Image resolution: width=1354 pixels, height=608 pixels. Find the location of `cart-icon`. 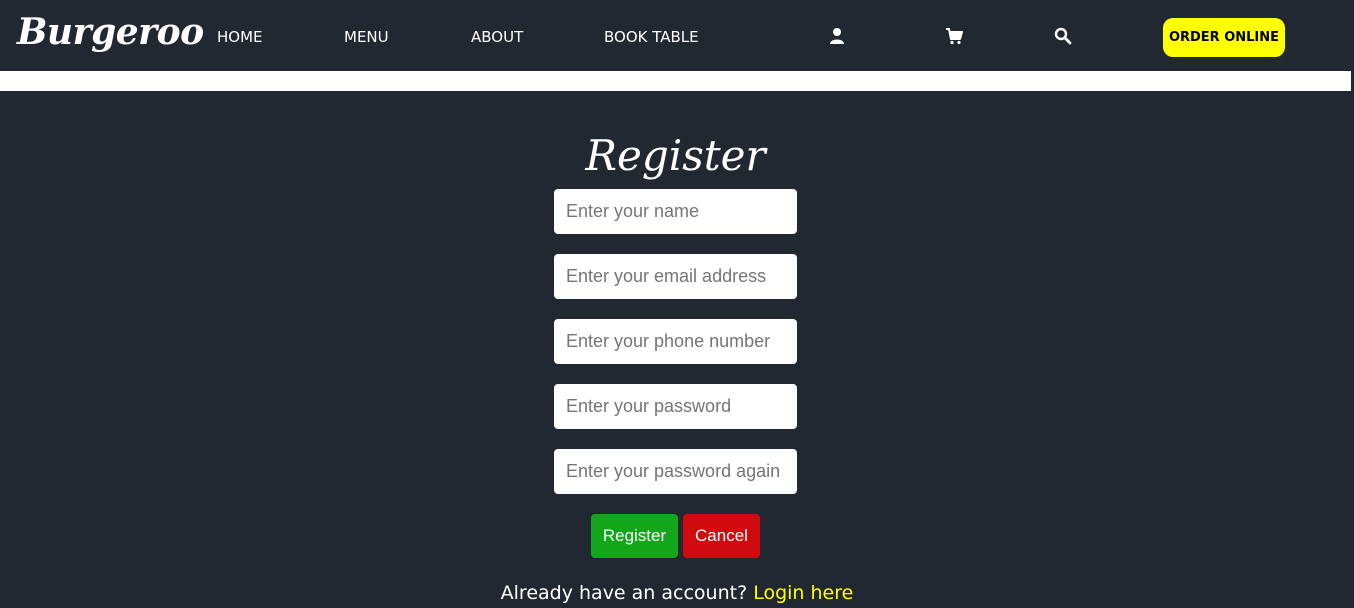

cart-icon is located at coordinates (954, 36).